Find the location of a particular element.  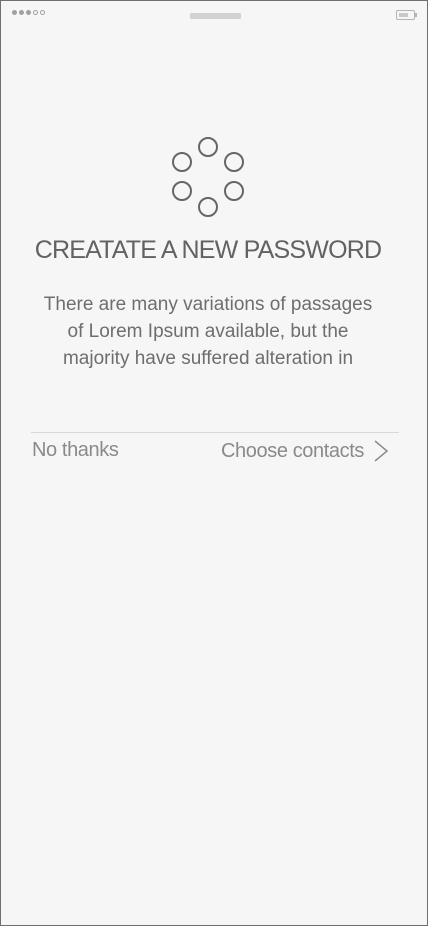

choose-contacts-label: Choose contacts is located at coordinates (292, 450).